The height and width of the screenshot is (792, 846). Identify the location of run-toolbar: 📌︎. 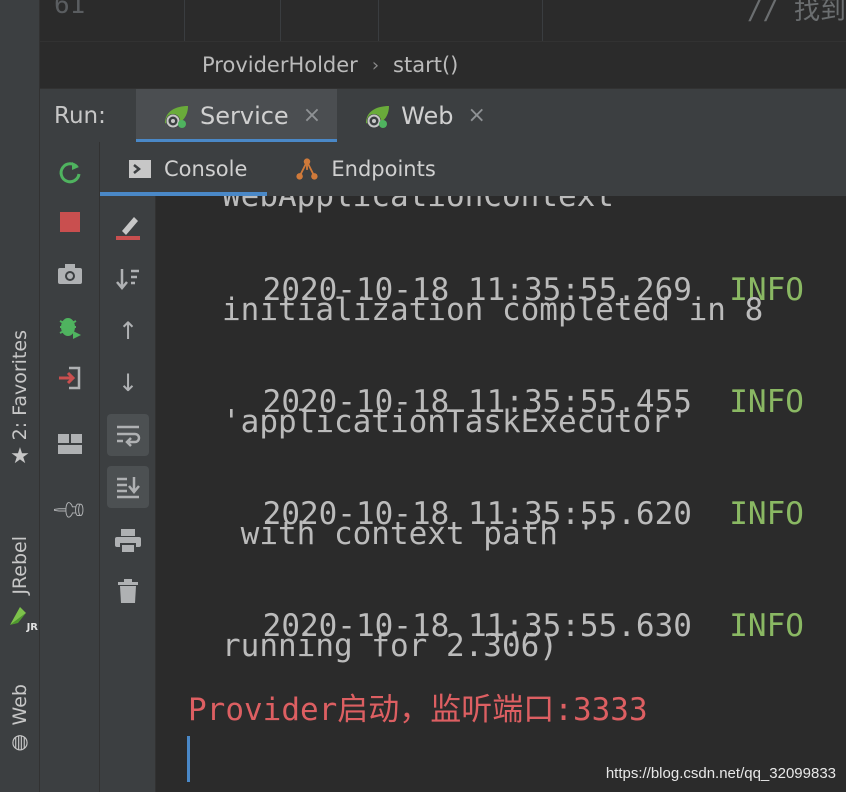
(70, 467).